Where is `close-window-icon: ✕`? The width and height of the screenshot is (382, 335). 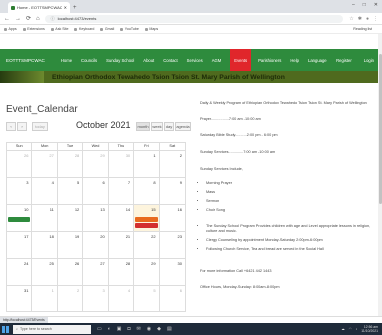 close-window-icon: ✕ is located at coordinates (376, 5).